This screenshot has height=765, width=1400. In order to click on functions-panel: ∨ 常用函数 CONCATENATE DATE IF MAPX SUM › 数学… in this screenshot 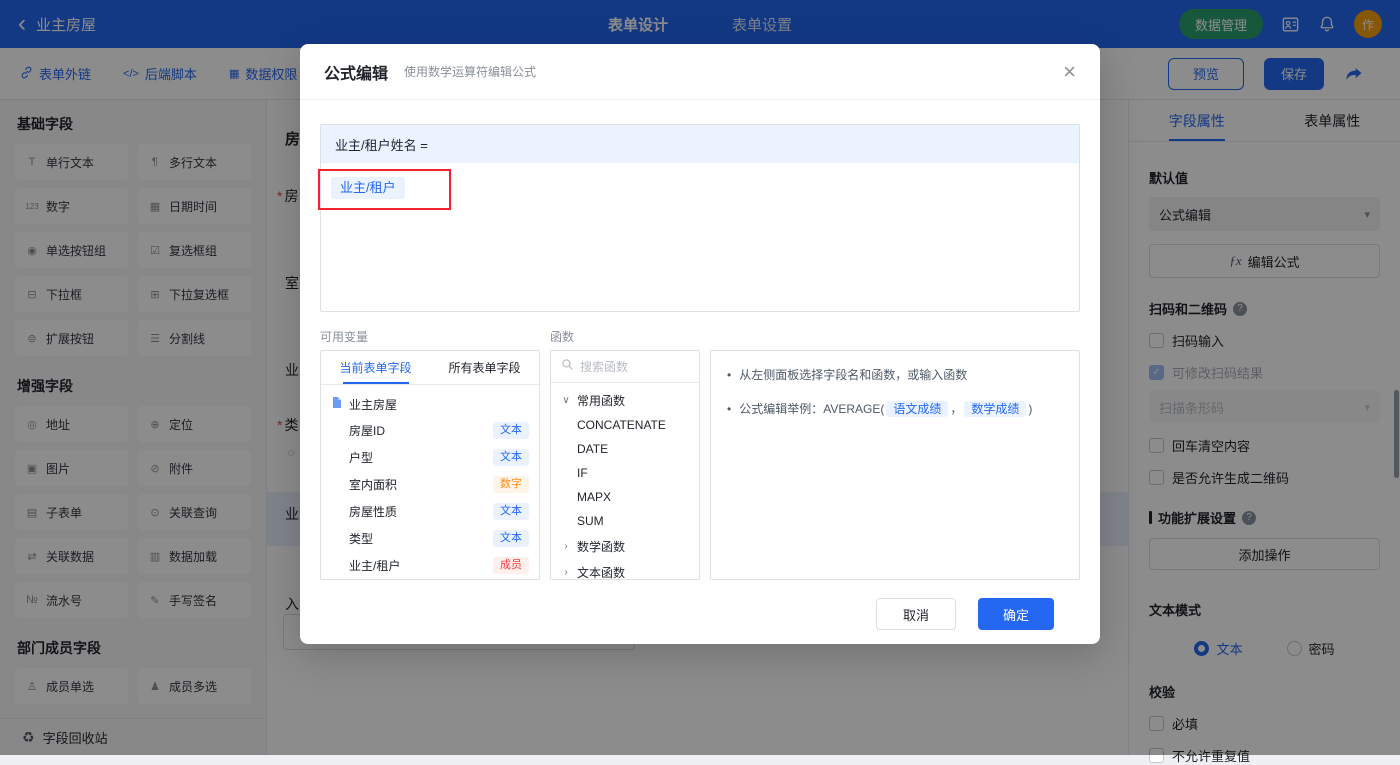, I will do `click(625, 465)`.